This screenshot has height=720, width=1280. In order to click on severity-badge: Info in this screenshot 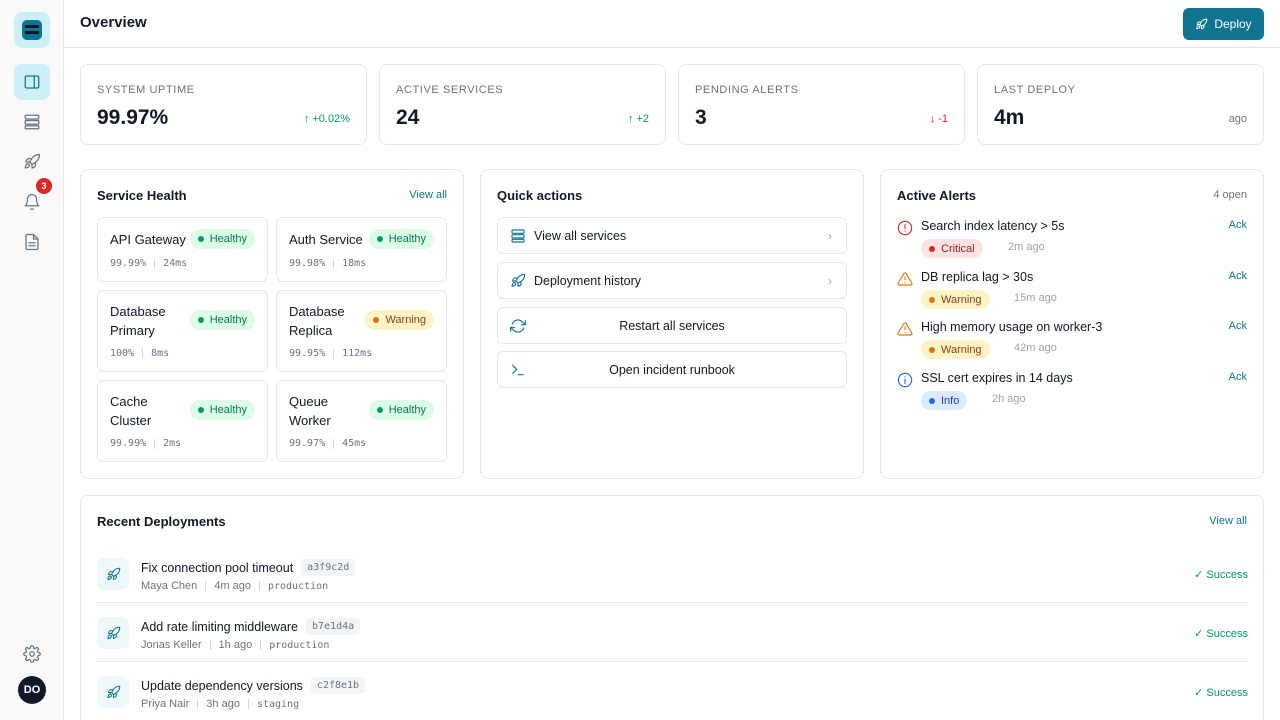, I will do `click(944, 400)`.